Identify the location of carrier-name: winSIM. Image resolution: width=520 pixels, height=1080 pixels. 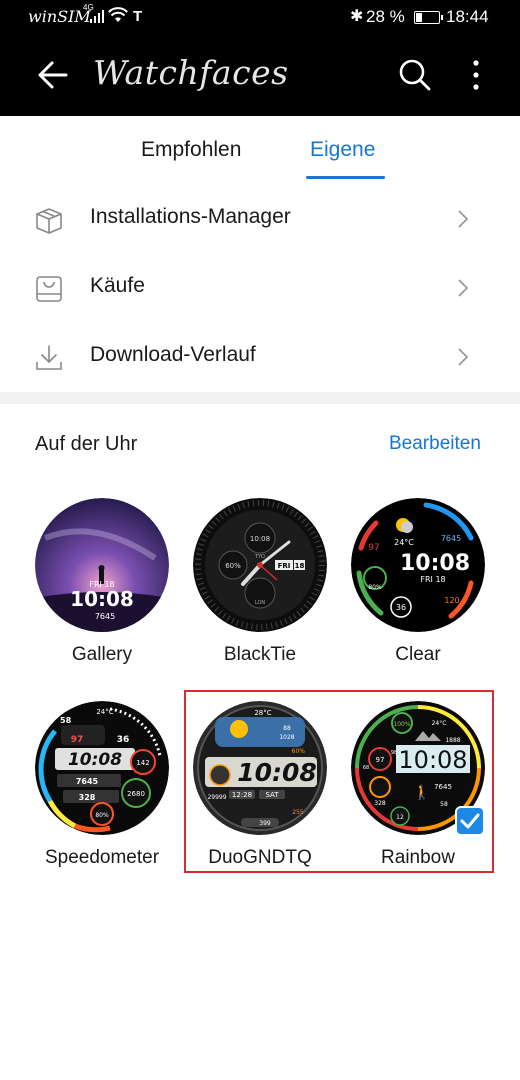
(59, 16).